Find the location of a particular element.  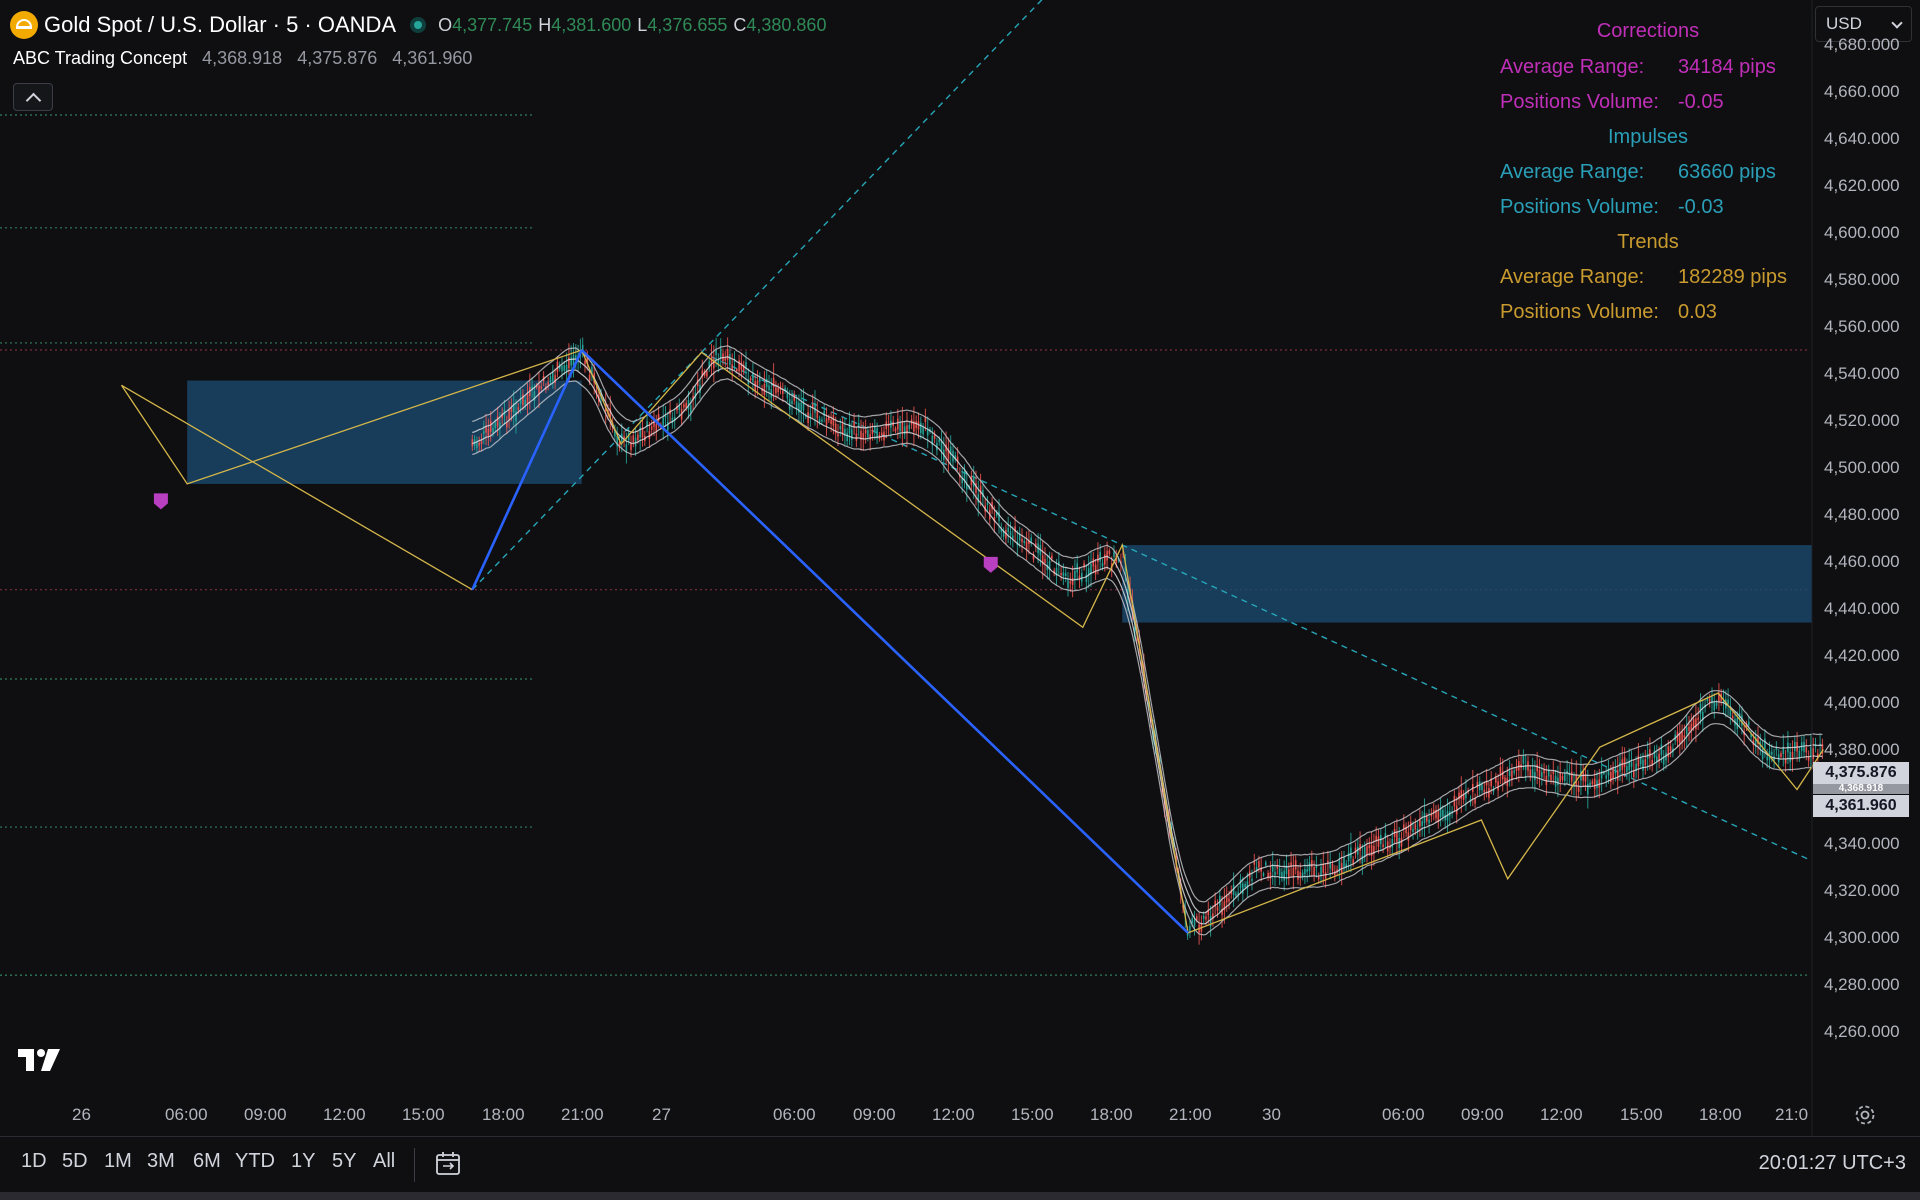

settings-gear-icon is located at coordinates (1865, 1115).